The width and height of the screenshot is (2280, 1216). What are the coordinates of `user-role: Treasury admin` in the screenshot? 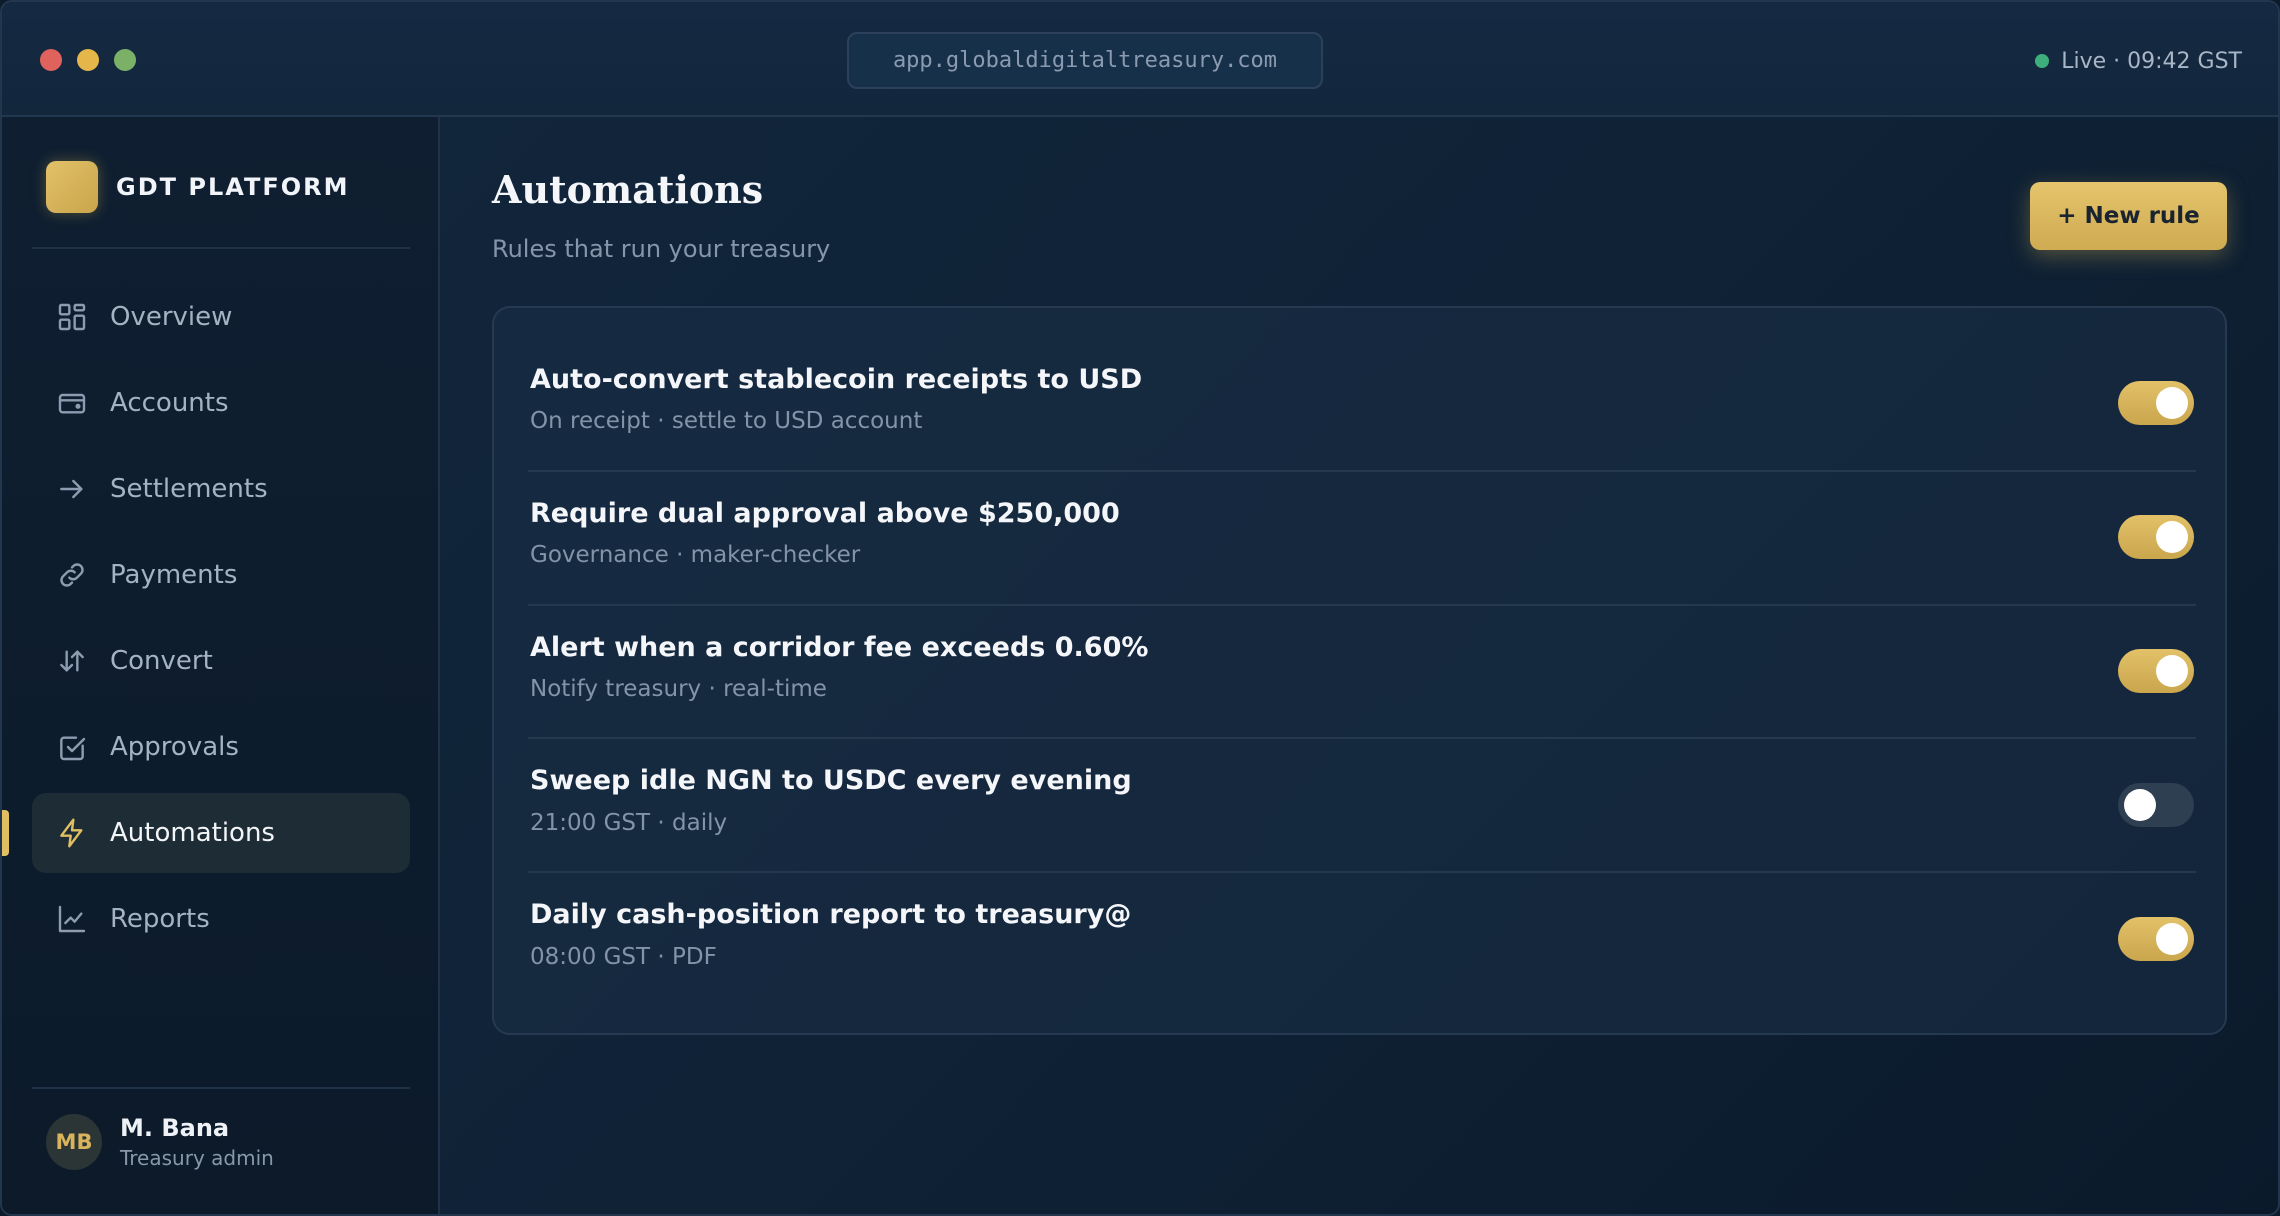 It's located at (197, 1158).